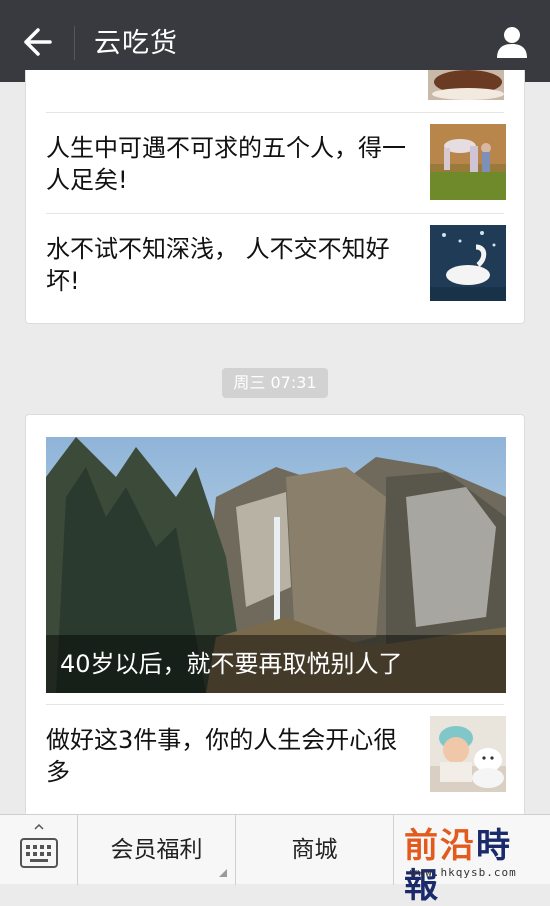  I want to click on list-item: 人生中可遇不可求的五个人，得一人足矣!, so click(276, 163).